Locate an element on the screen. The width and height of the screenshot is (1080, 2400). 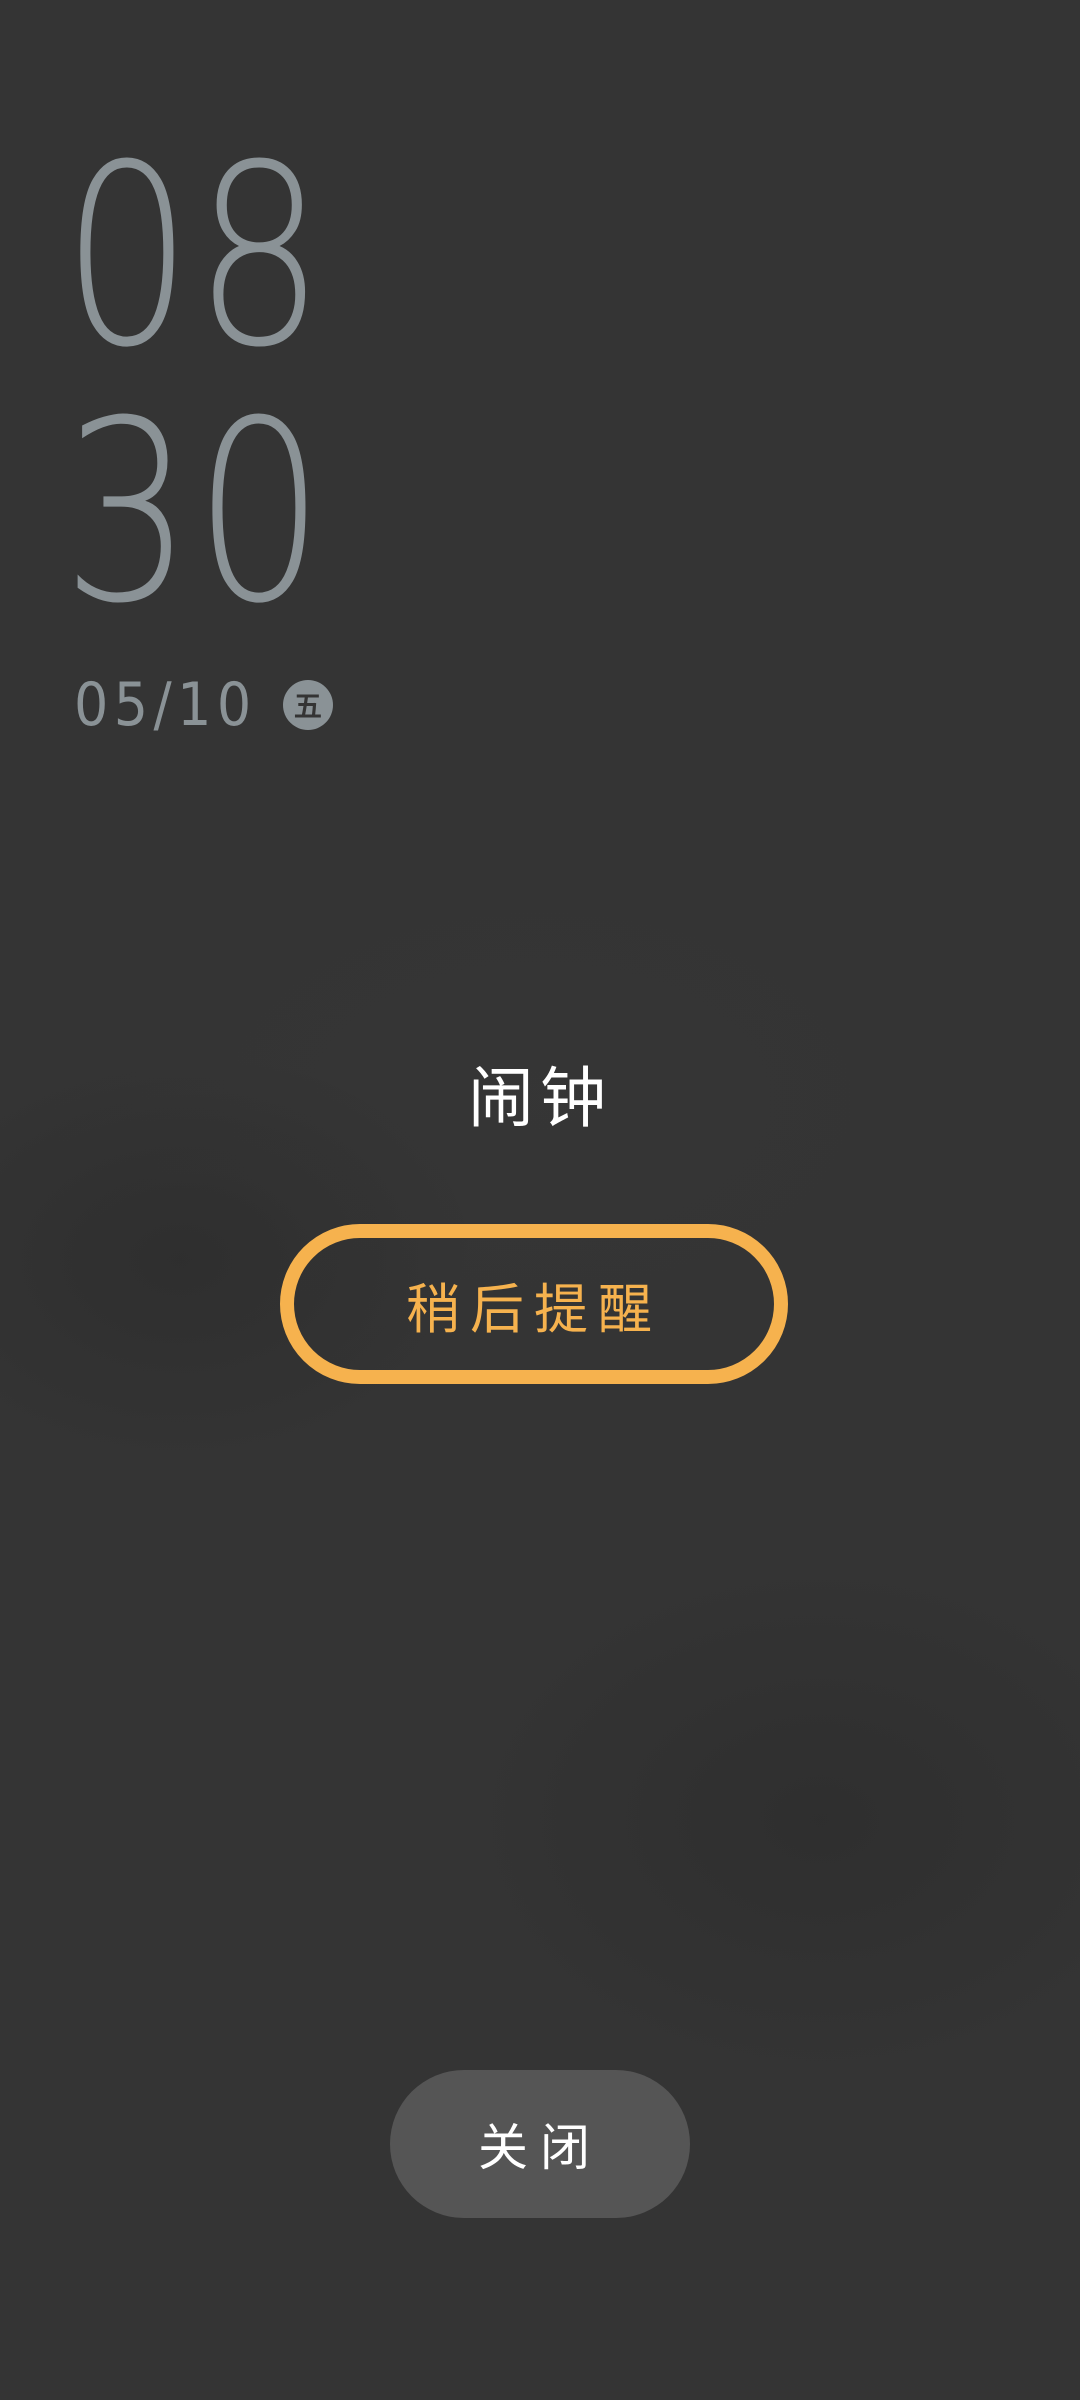
close-button: 关闭 is located at coordinates (540, 2144).